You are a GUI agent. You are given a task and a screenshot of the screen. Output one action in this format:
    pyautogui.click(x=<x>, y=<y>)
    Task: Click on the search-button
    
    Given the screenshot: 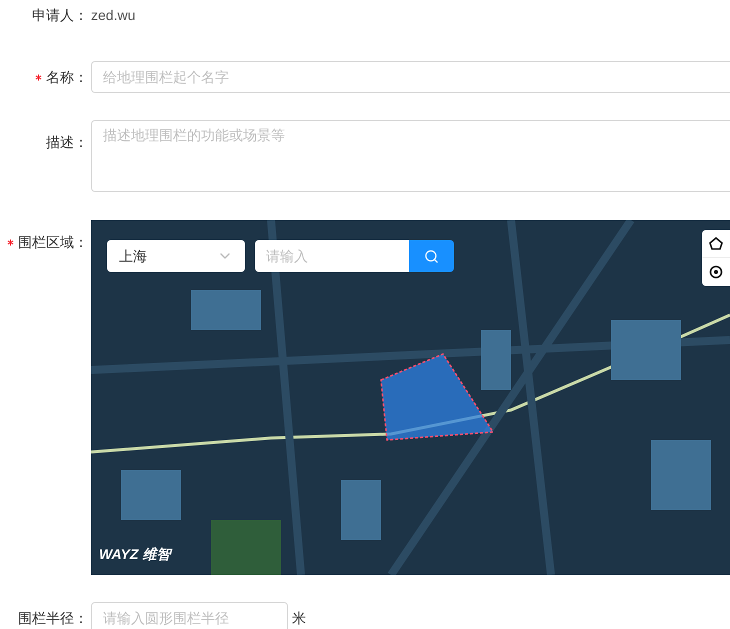 What is the action you would take?
    pyautogui.click(x=431, y=256)
    